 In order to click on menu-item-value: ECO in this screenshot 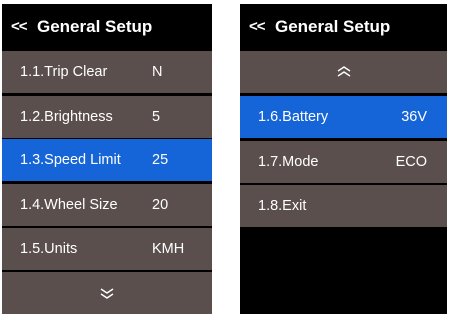, I will do `click(411, 162)`.